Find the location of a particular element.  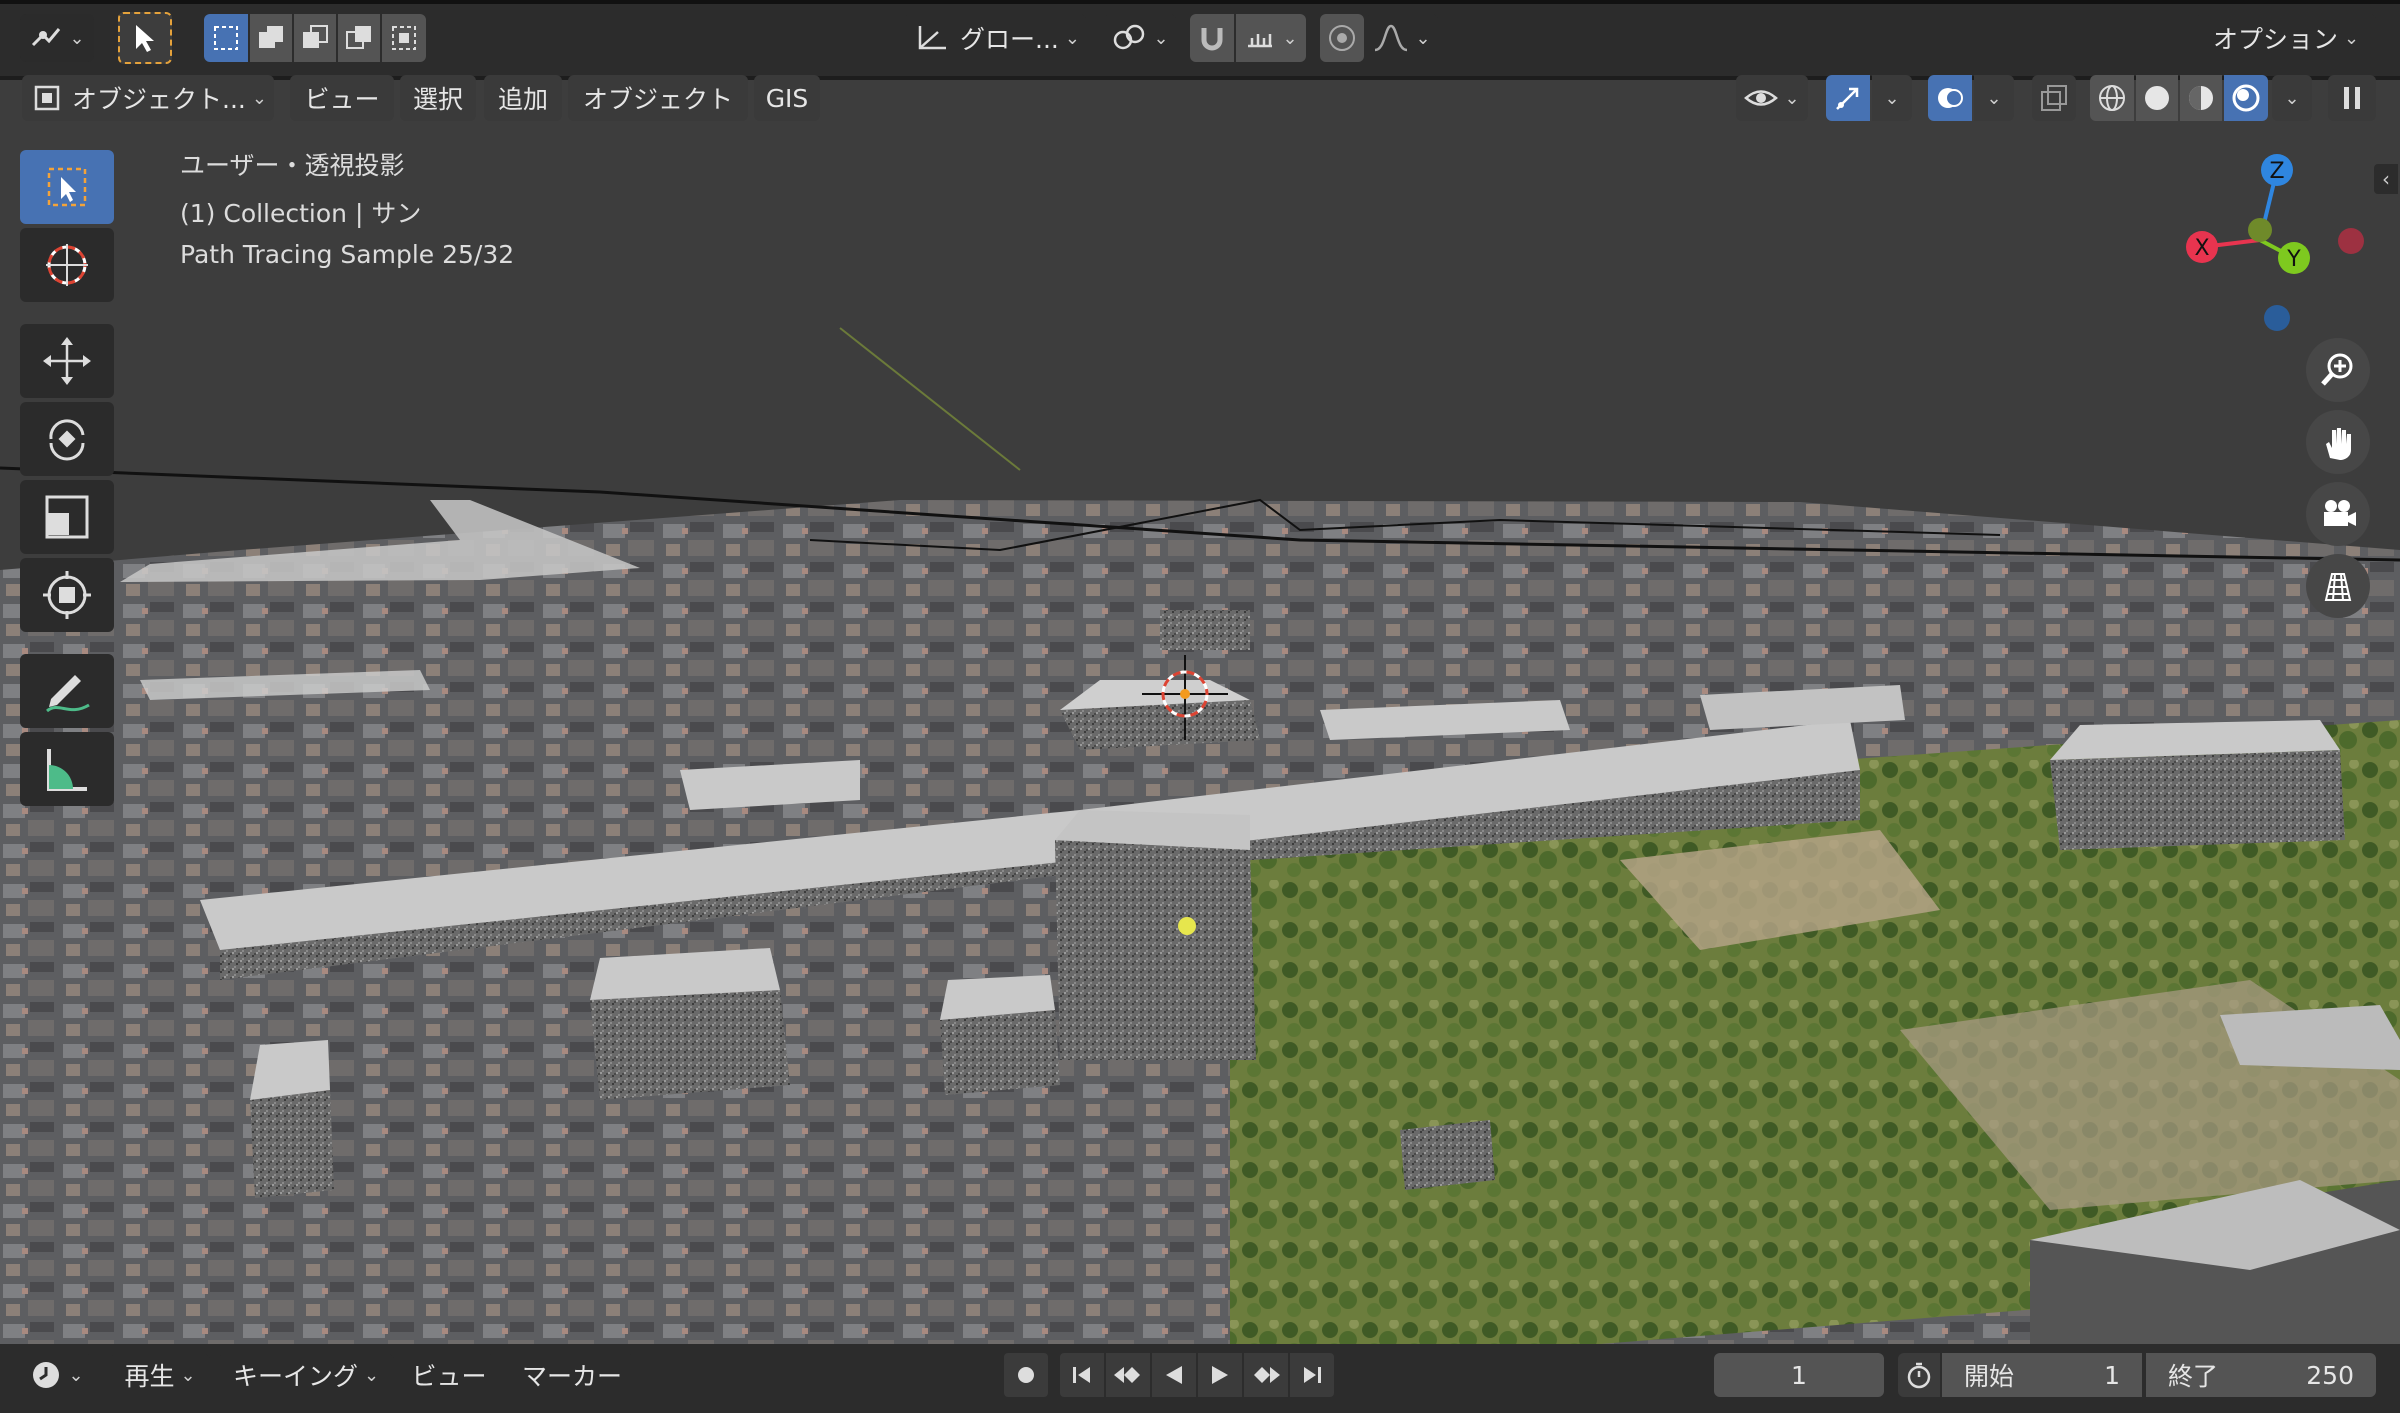

tool-cursor is located at coordinates (67, 265).